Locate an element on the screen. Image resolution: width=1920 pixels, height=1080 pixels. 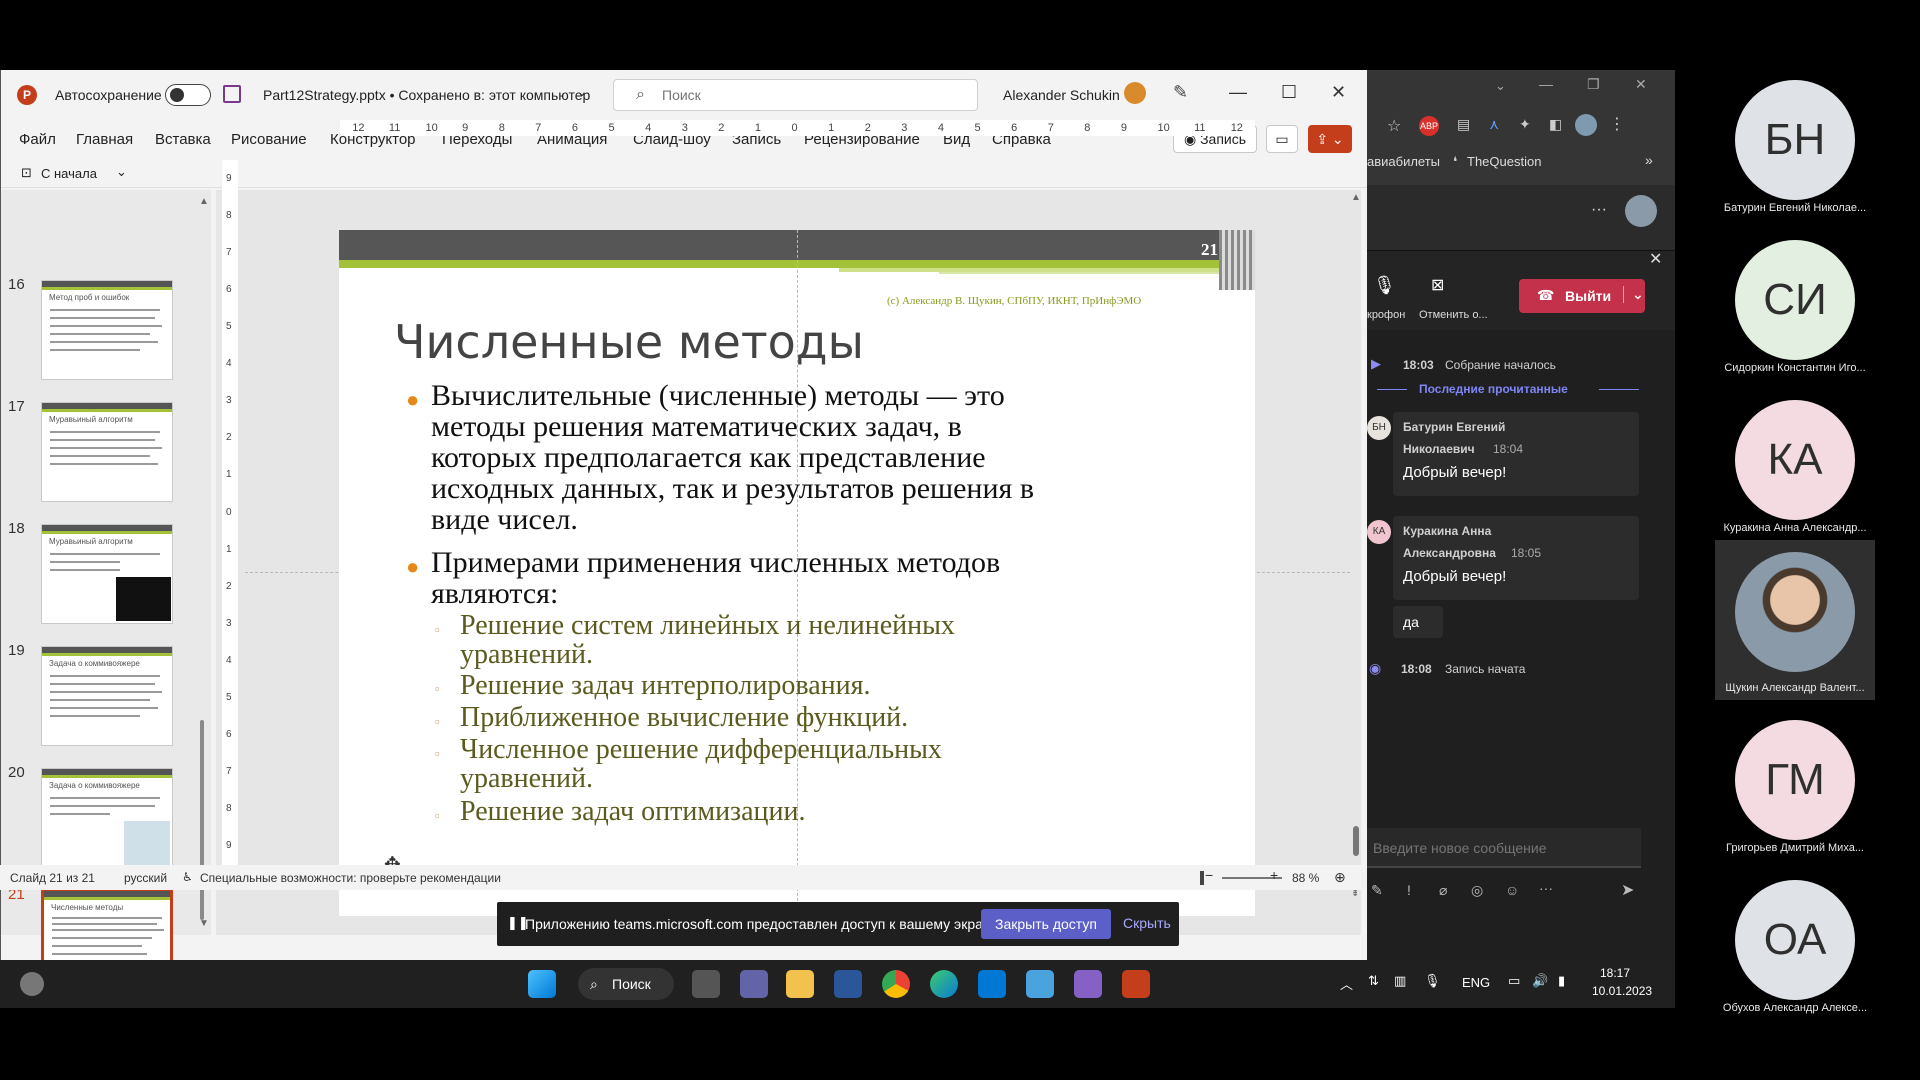
zoom-minus-icon: − is located at coordinates (1209, 875).